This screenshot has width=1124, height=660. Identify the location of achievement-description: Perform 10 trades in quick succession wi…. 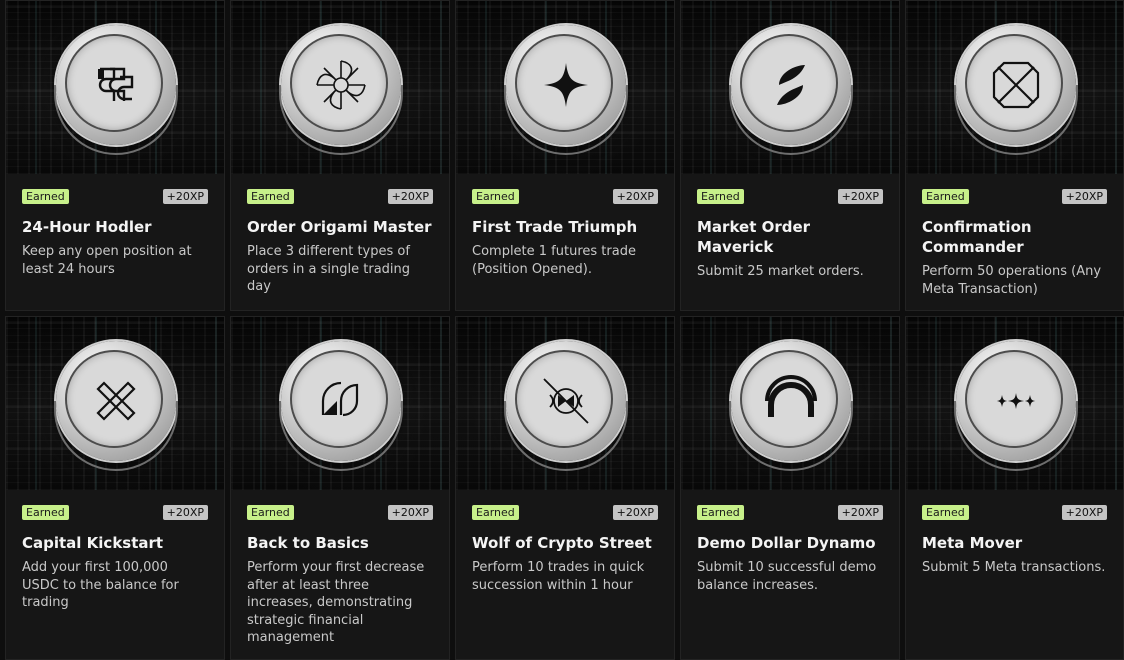
(558, 576).